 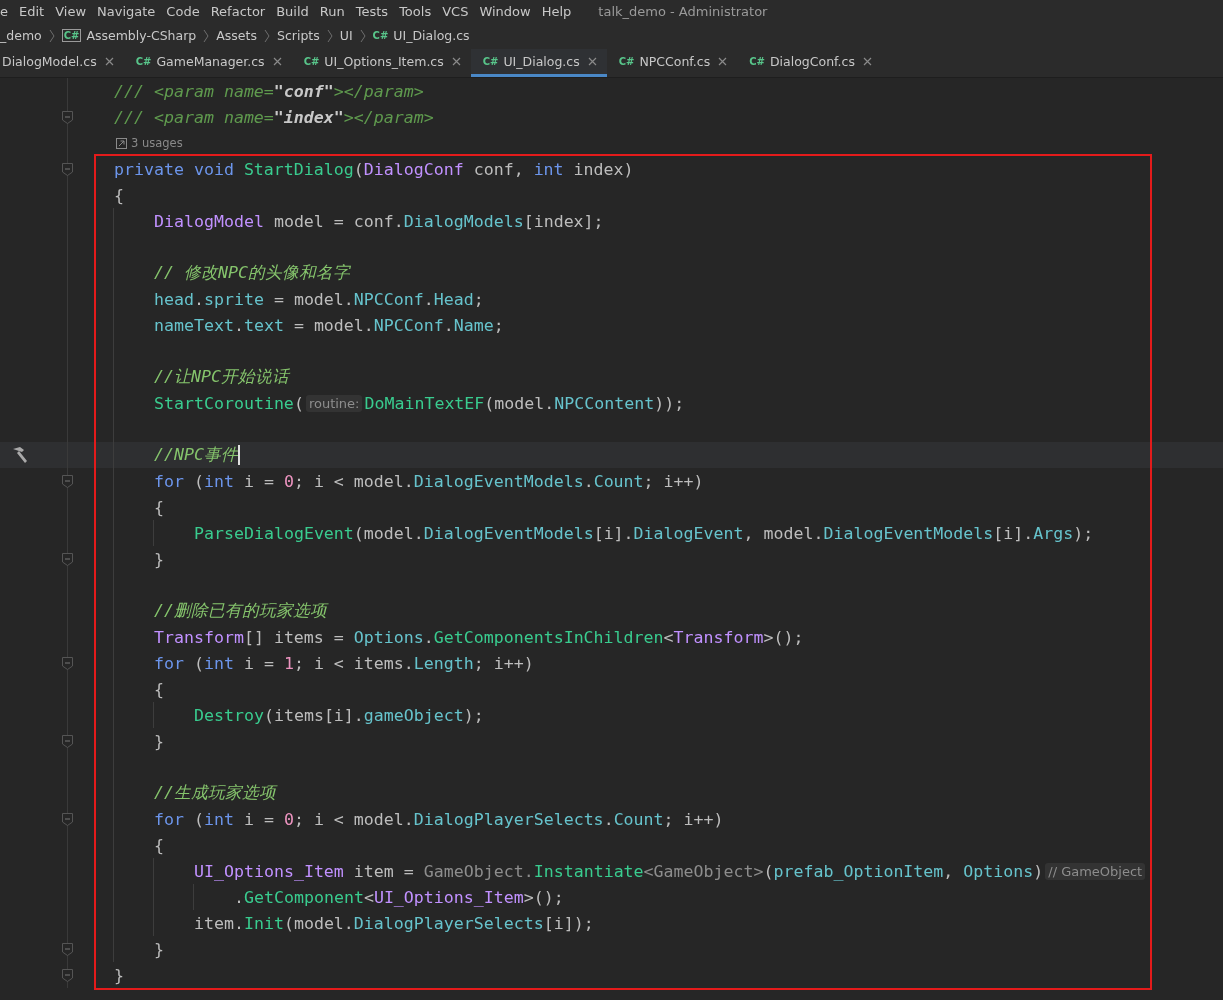 What do you see at coordinates (159, 845) in the screenshot?
I see `code-text: {` at bounding box center [159, 845].